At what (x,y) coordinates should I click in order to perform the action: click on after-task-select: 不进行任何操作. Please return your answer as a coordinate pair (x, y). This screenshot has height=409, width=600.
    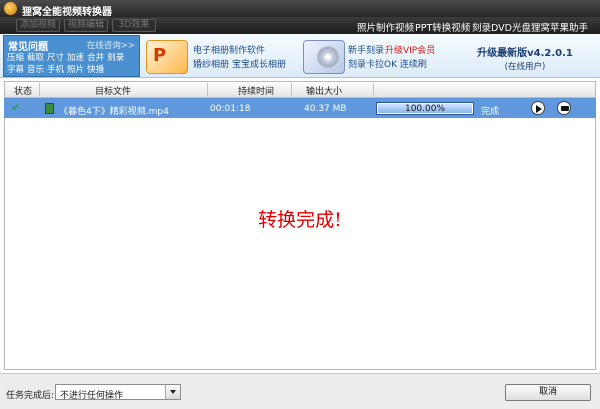
    Looking at the image, I should click on (118, 392).